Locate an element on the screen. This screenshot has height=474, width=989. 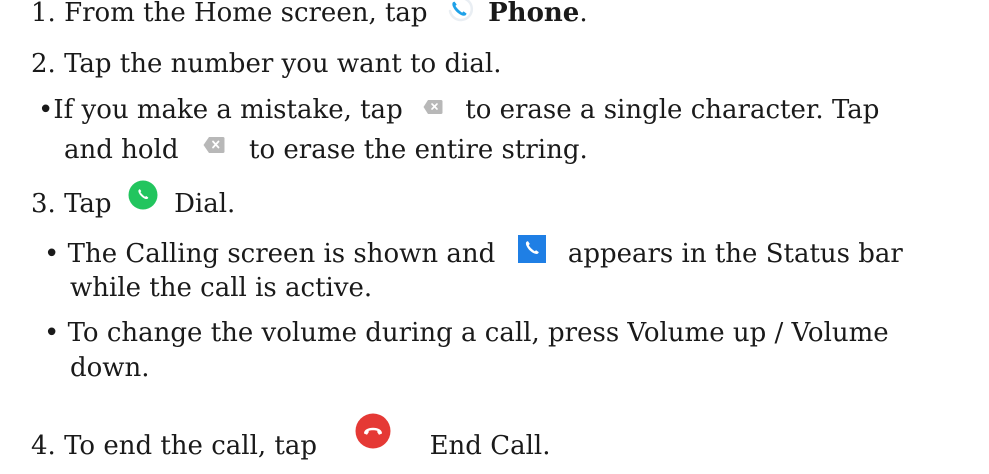
step-4-text: To end the call, tap is located at coordinates (191, 446).